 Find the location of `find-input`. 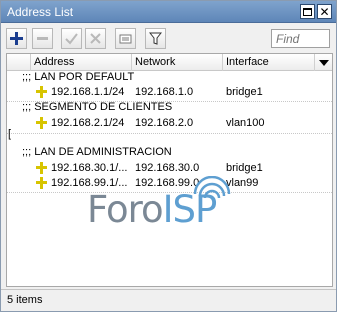

find-input is located at coordinates (300, 38).